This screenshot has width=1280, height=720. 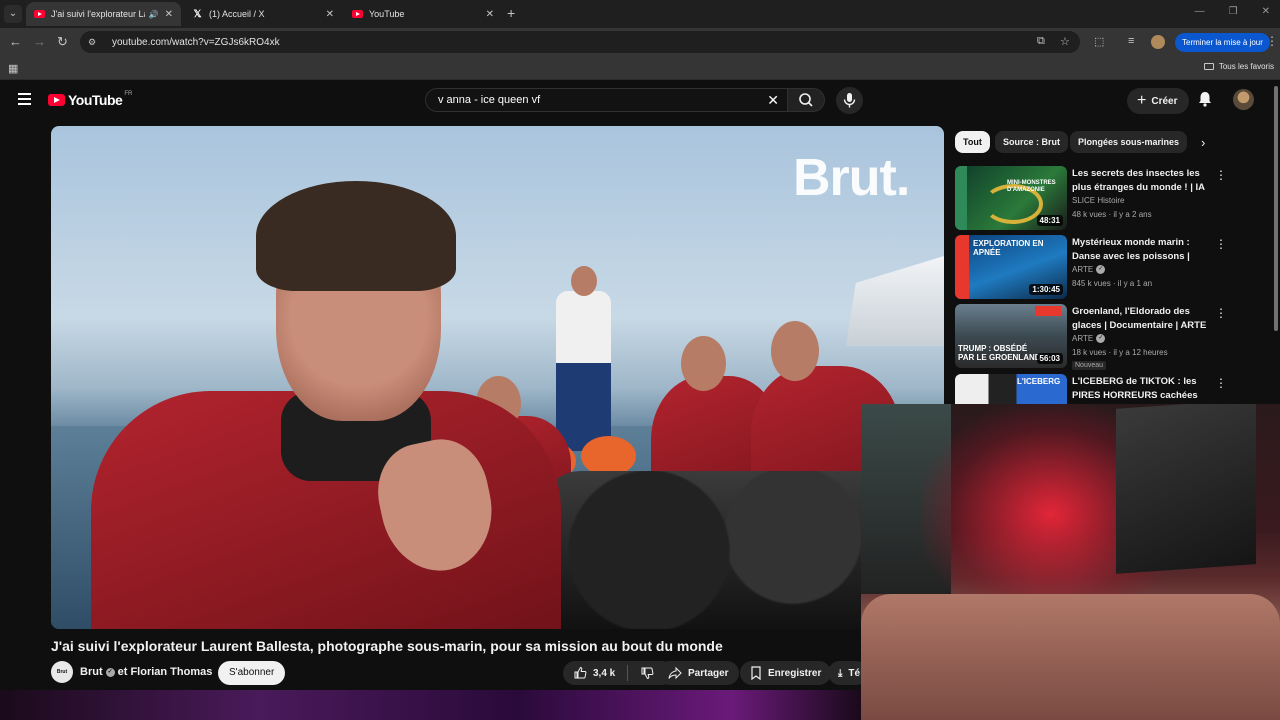 What do you see at coordinates (1011, 336) in the screenshot?
I see `video-thumbnail: TRUMP : OBSÉDÉ PAR LE GROENLAND 56:03` at bounding box center [1011, 336].